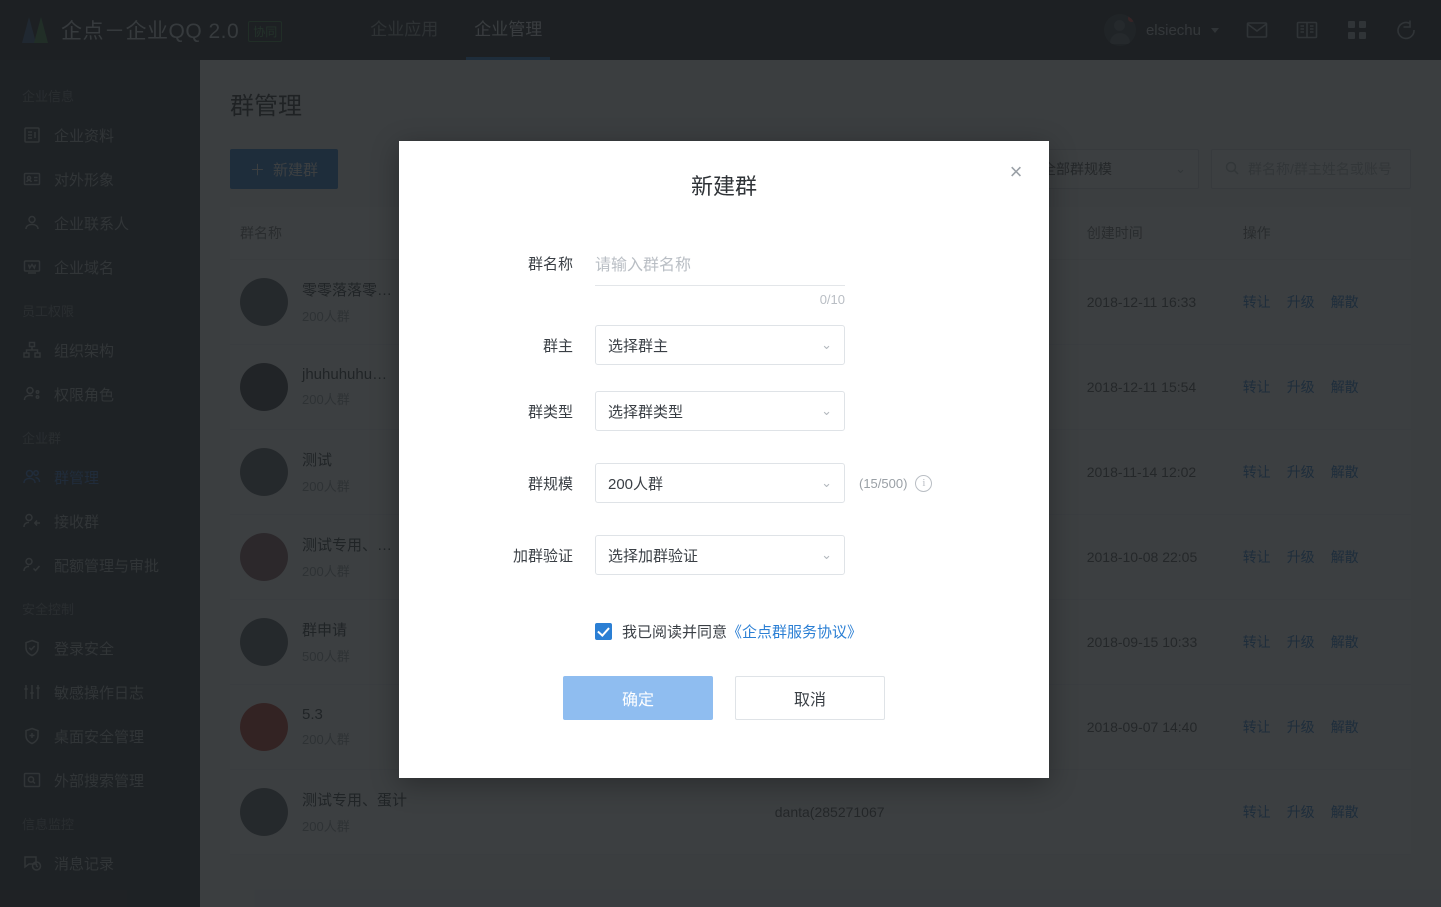 The width and height of the screenshot is (1441, 907). What do you see at coordinates (557, 346) in the screenshot?
I see `group-owner-label: 群主` at bounding box center [557, 346].